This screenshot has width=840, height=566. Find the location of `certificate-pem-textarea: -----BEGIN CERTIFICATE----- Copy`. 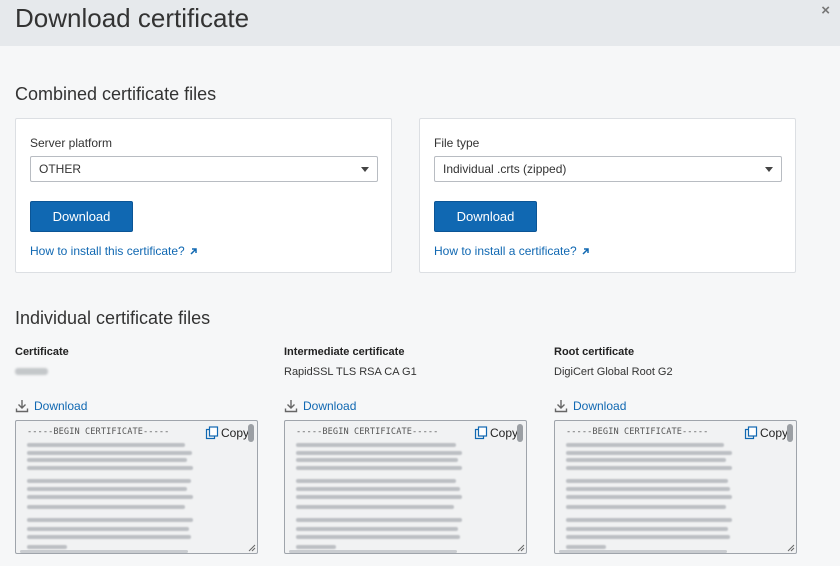

certificate-pem-textarea: -----BEGIN CERTIFICATE----- Copy is located at coordinates (136, 487).